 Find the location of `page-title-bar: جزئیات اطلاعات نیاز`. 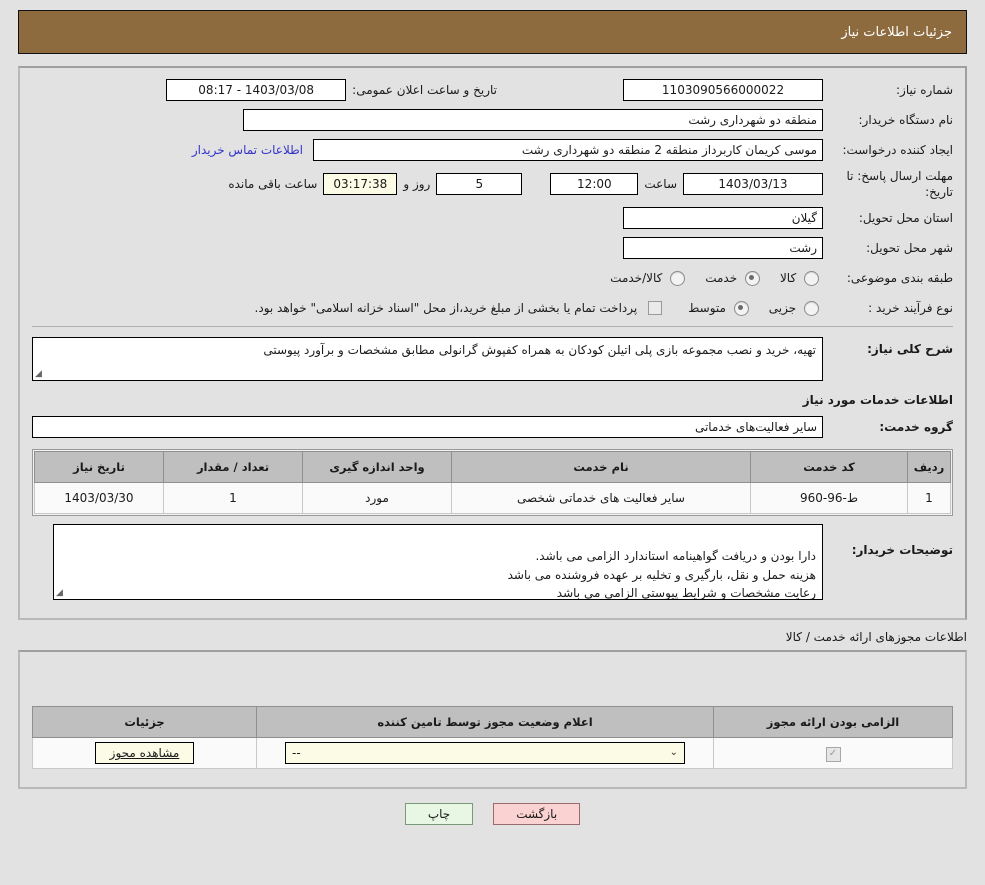

page-title-bar: جزئیات اطلاعات نیاز is located at coordinates (492, 32).